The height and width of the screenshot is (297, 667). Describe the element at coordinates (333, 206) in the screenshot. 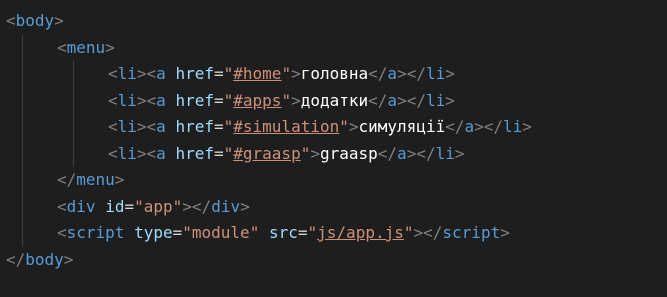

I see `code-line-div: <div id="app"></div>` at that location.